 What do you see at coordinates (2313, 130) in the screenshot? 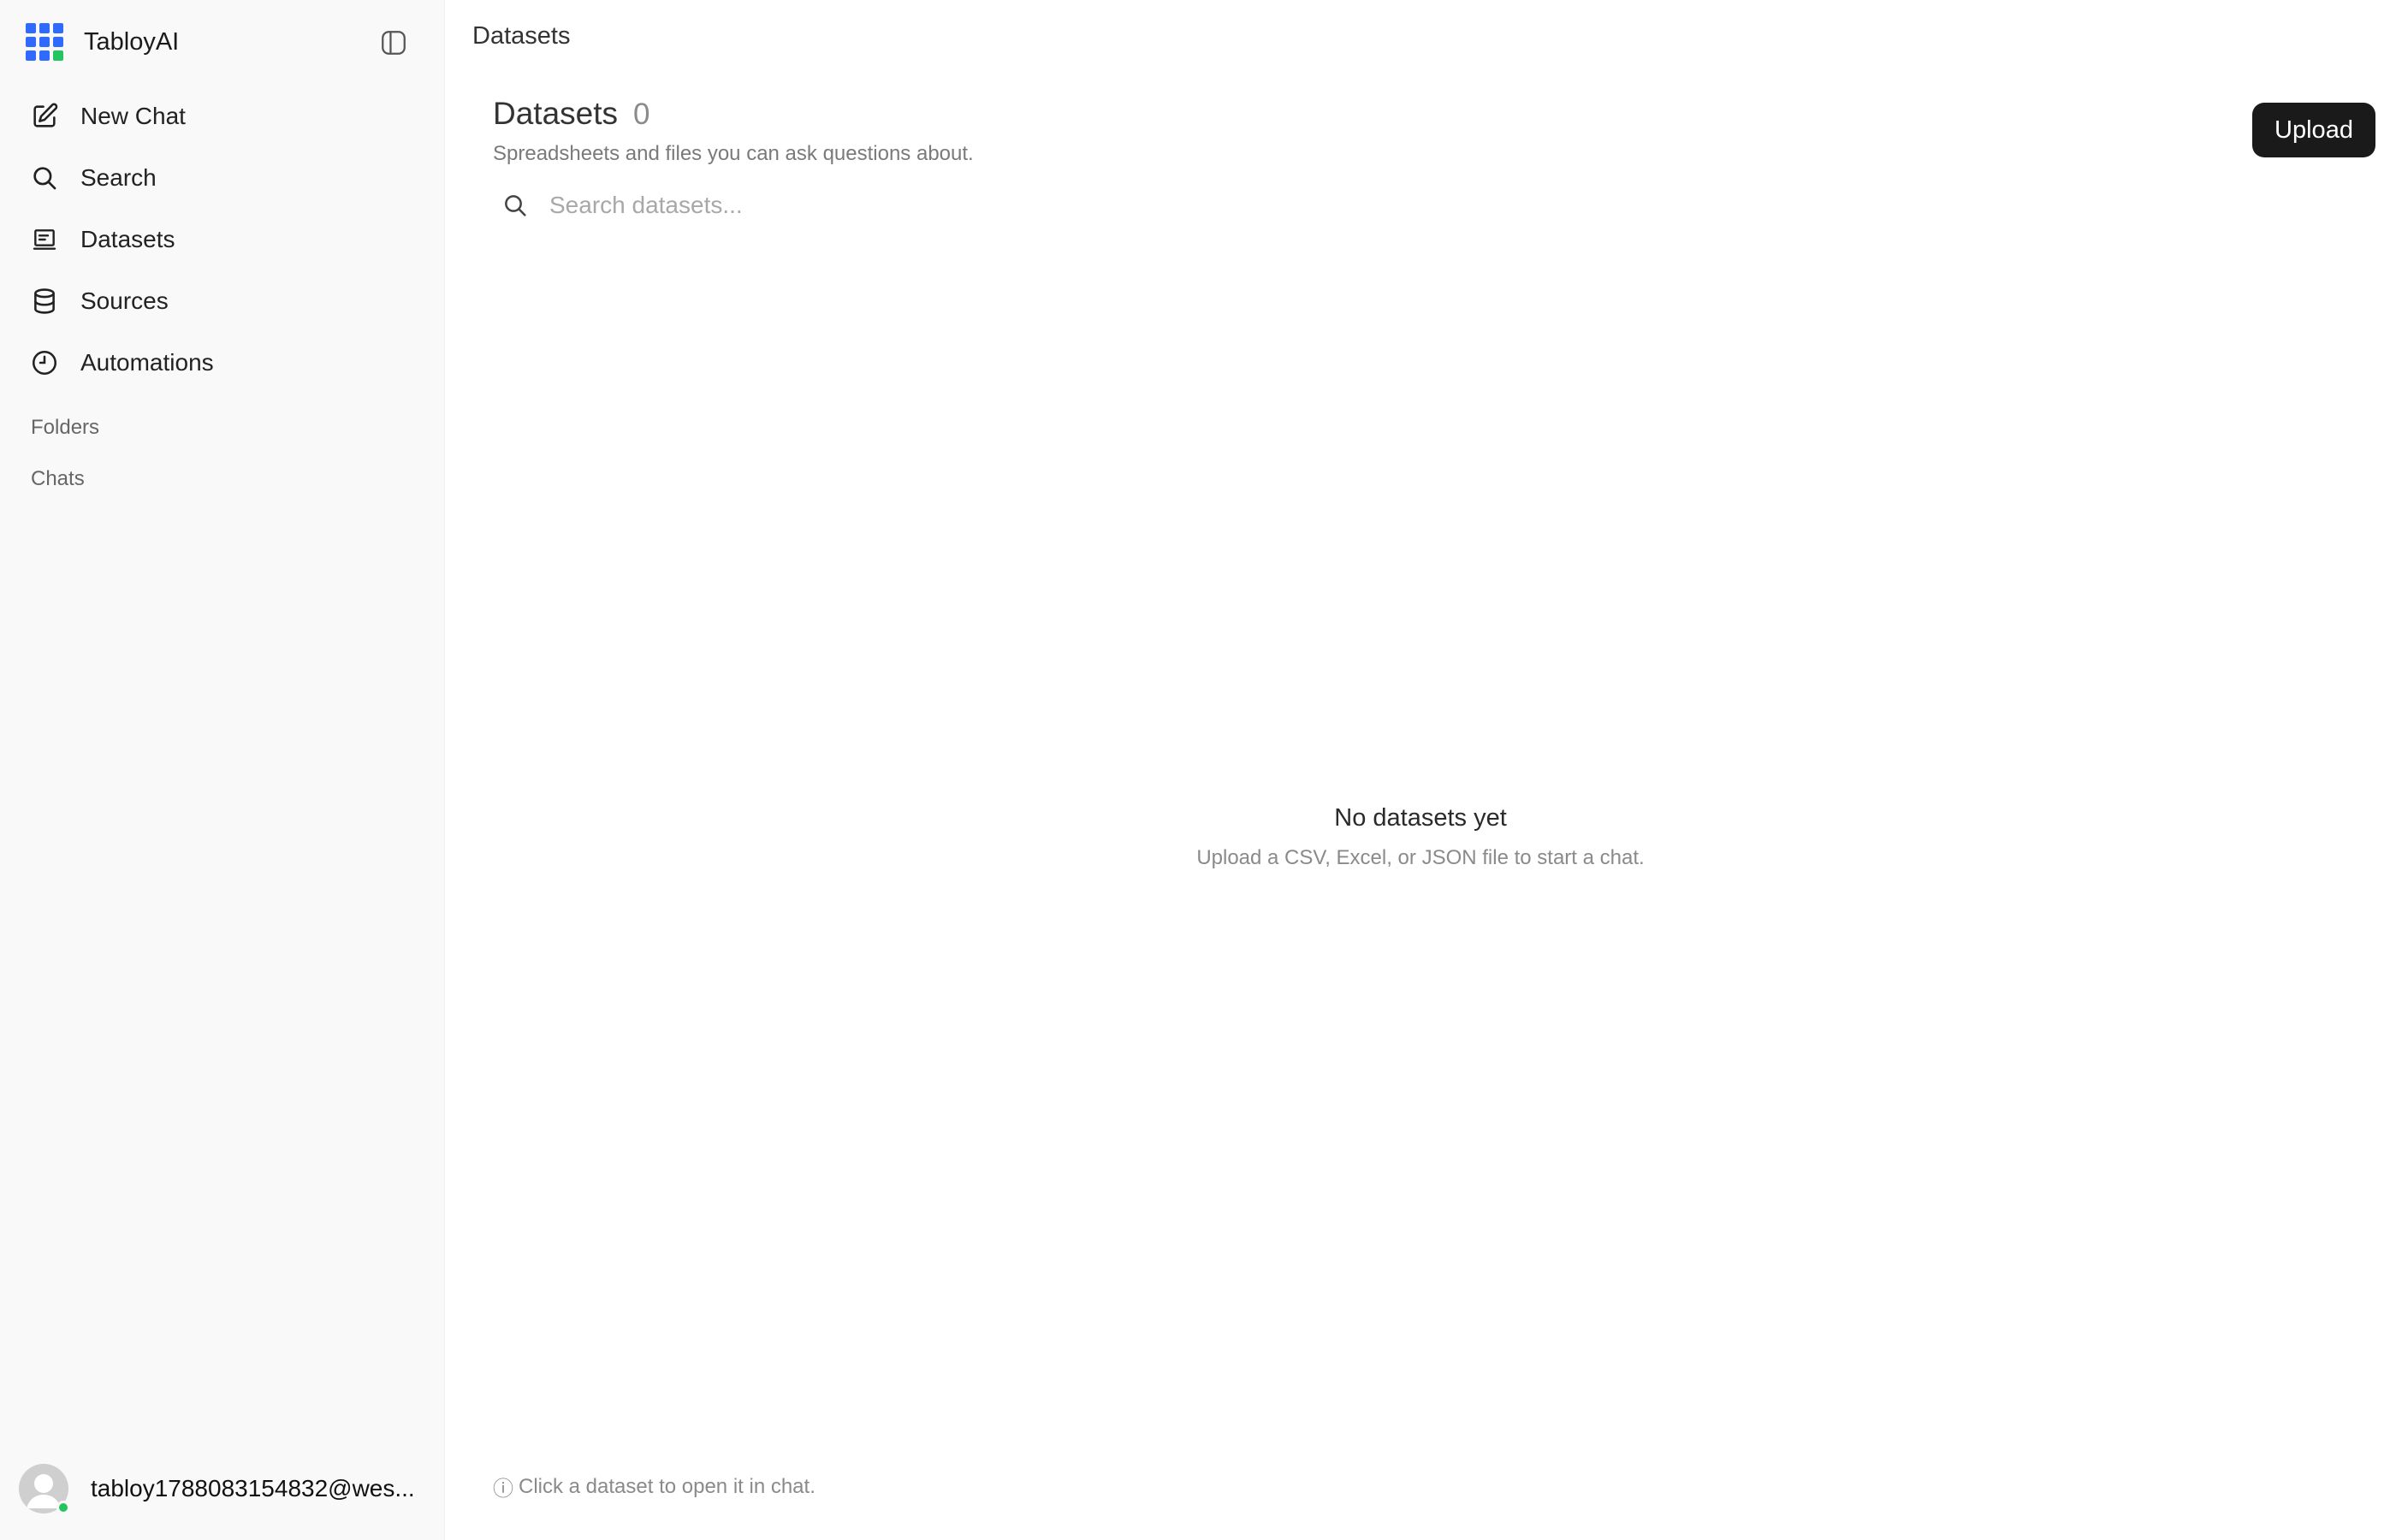
I see `upload-button: Upload` at bounding box center [2313, 130].